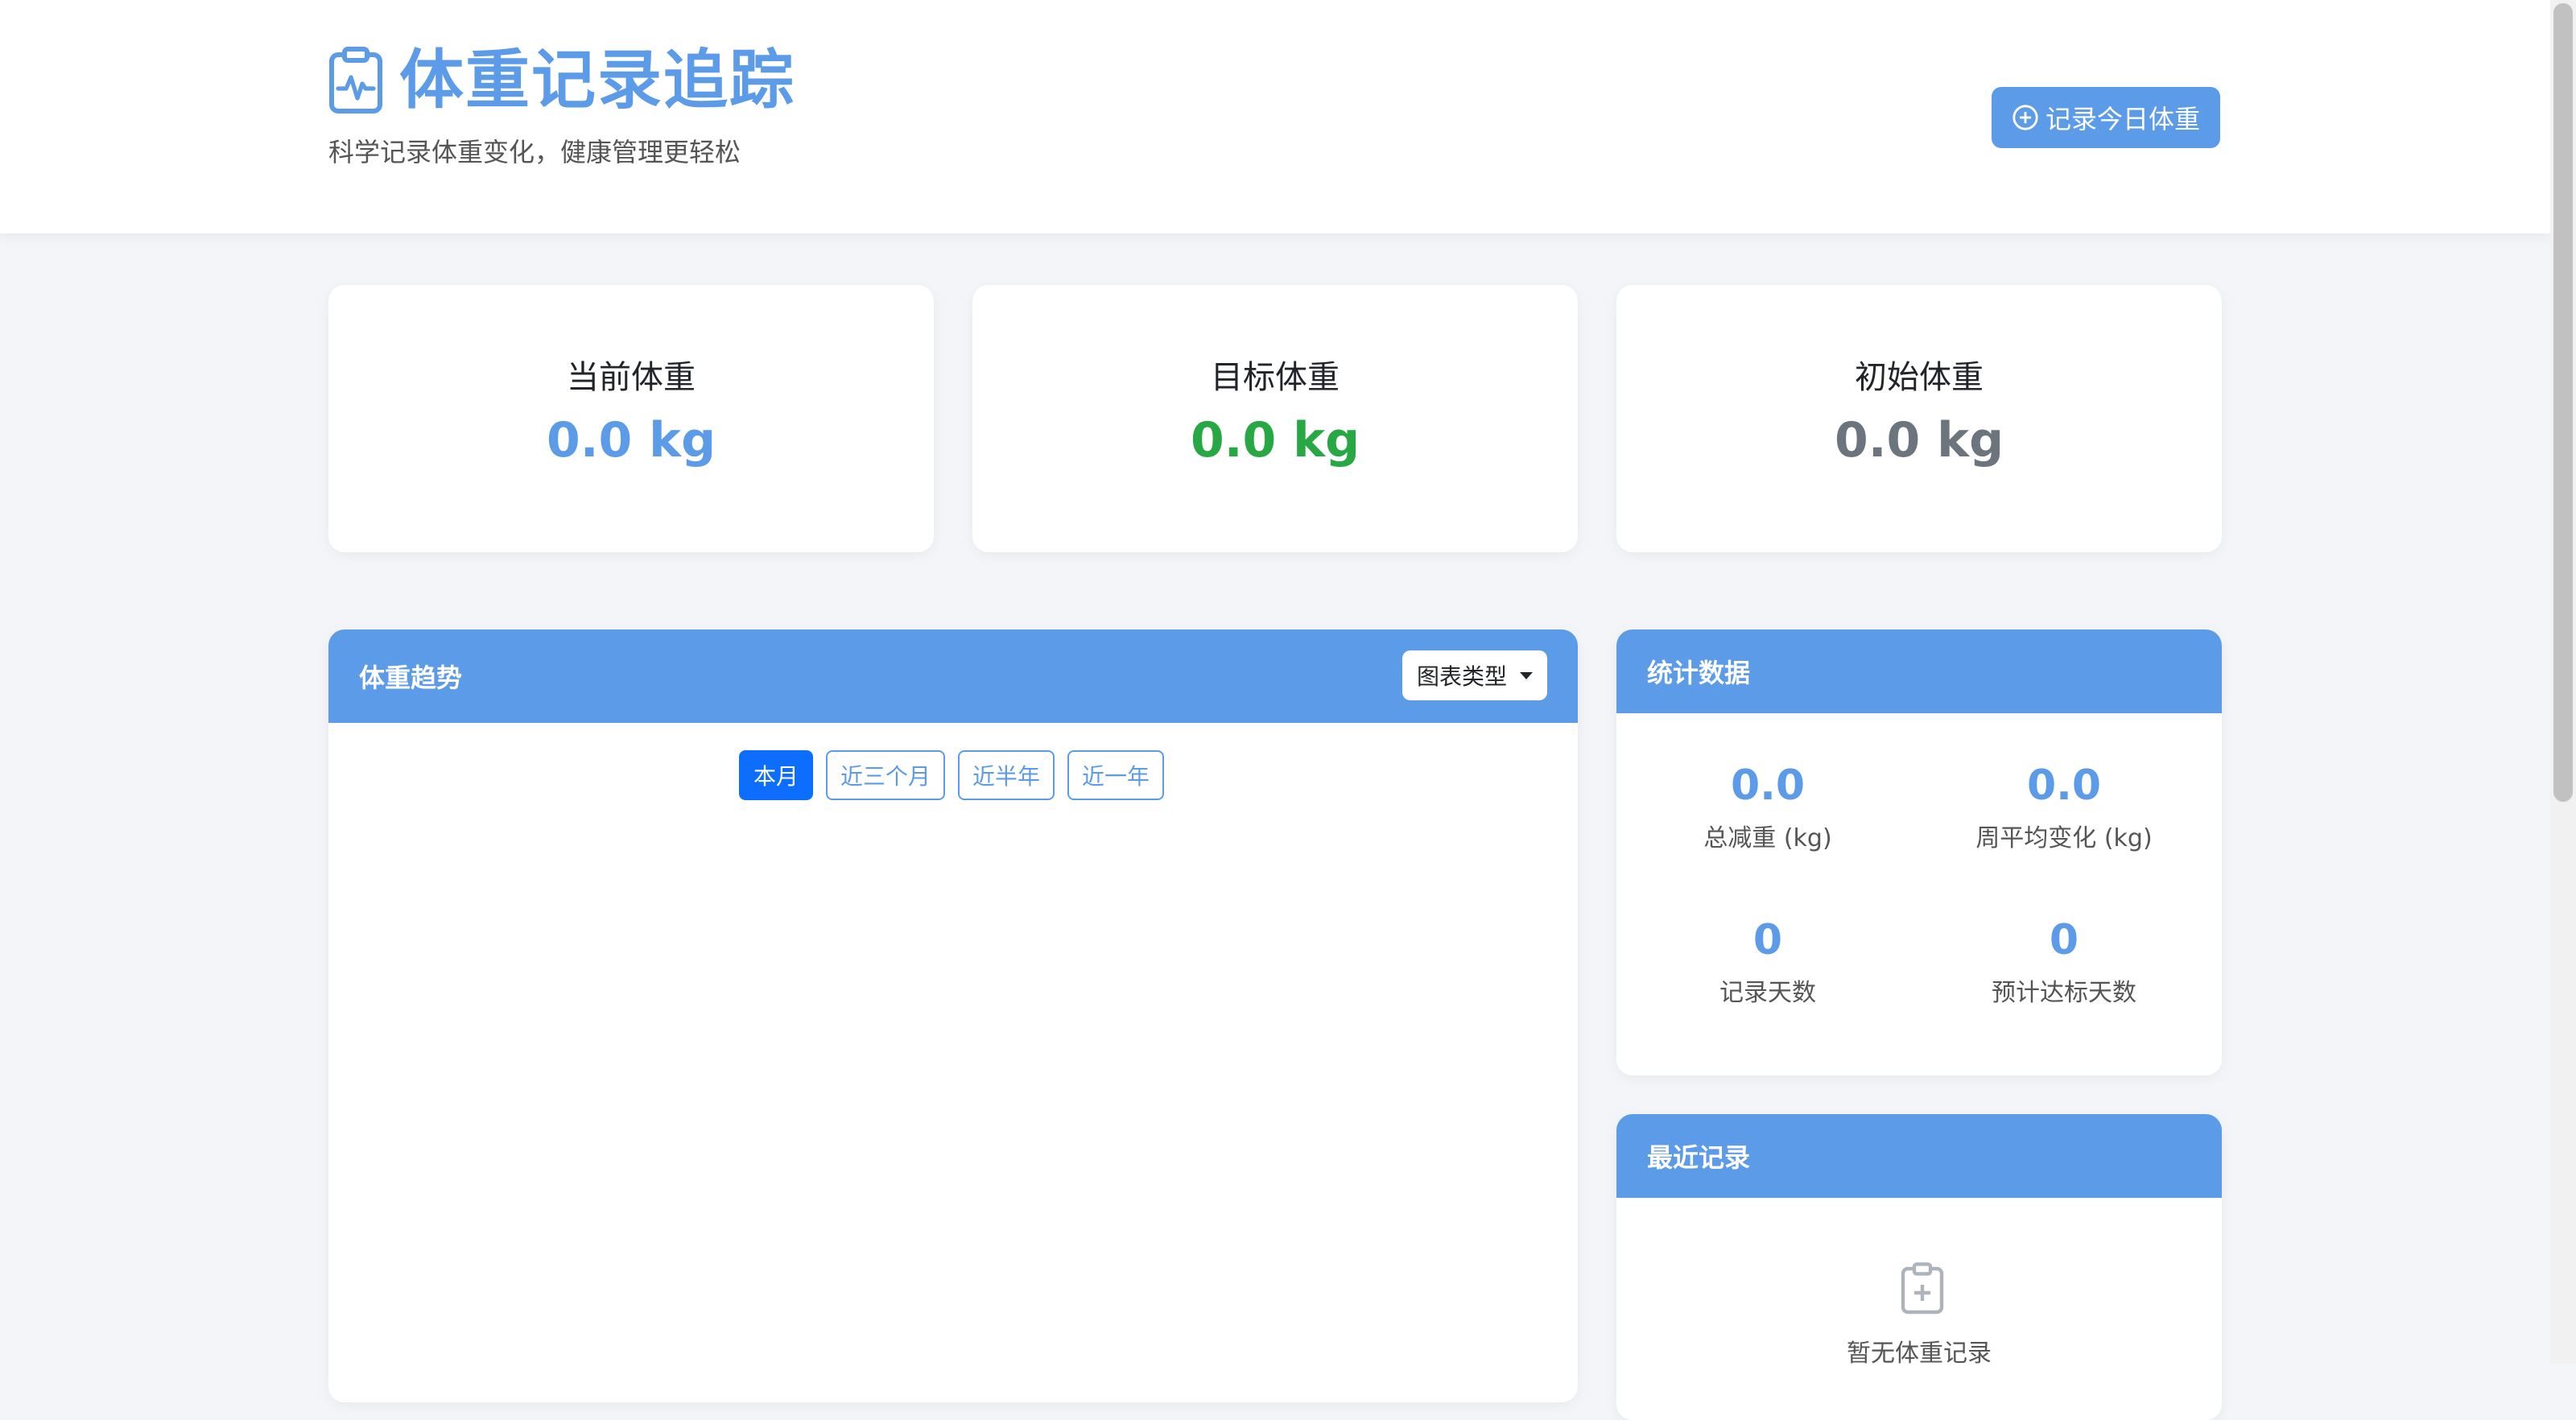  Describe the element at coordinates (1768, 786) in the screenshot. I see `stat-total-loss-value: 0.0` at that location.